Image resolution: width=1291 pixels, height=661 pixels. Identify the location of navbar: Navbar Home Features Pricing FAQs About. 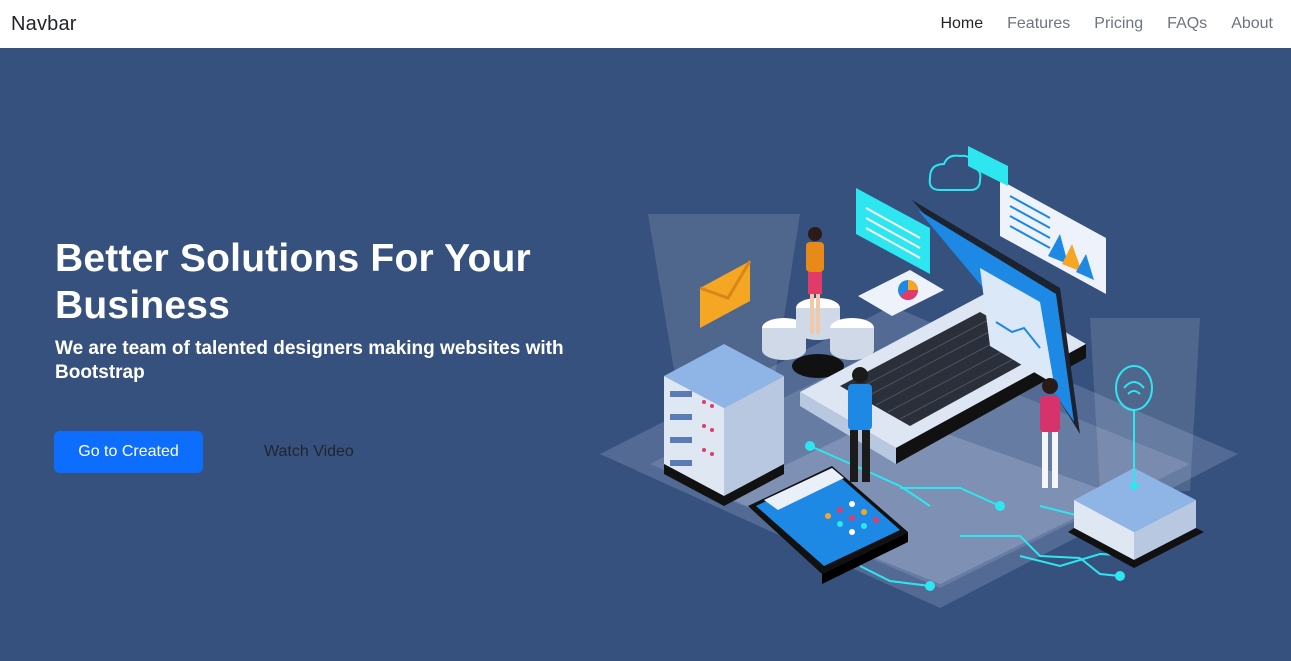
(645, 24).